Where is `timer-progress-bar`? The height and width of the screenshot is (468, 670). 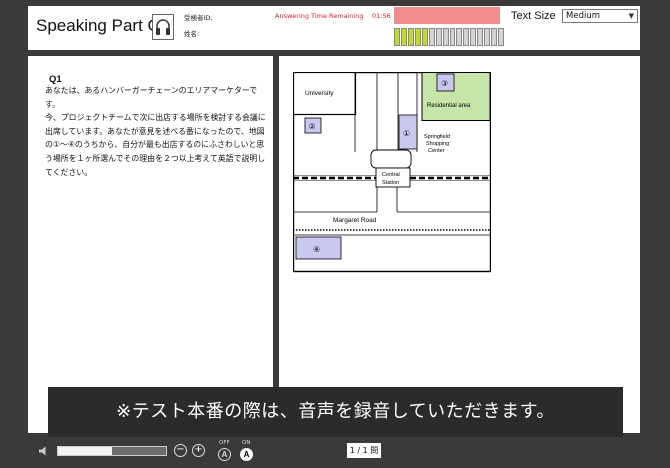 timer-progress-bar is located at coordinates (447, 15).